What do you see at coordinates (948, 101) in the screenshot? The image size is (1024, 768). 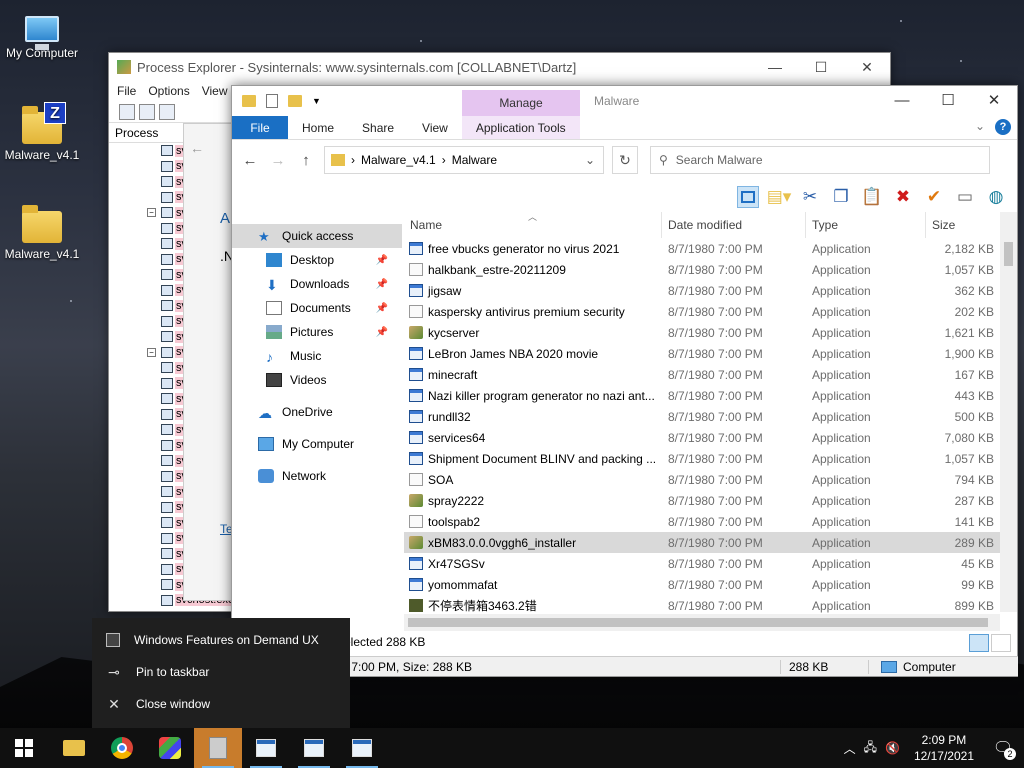 I see `maximize-button: ☐` at bounding box center [948, 101].